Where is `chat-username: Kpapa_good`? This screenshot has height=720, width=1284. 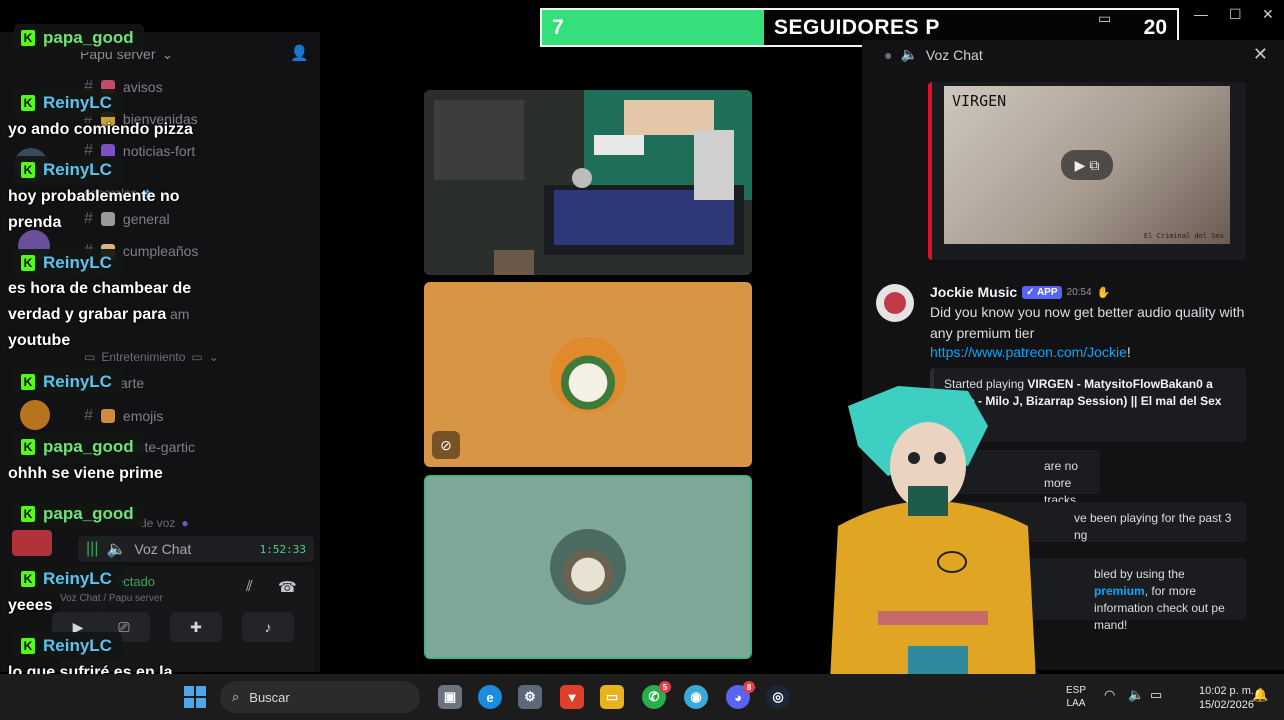 chat-username: Kpapa_good is located at coordinates (79, 447).